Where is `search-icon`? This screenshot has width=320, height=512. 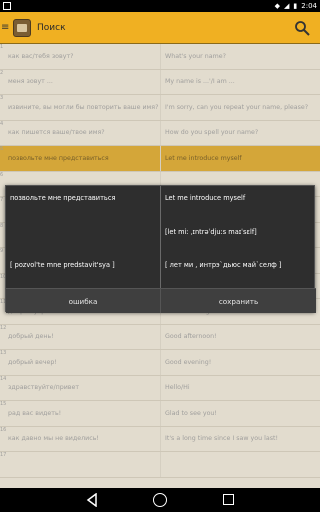 search-icon is located at coordinates (302, 28).